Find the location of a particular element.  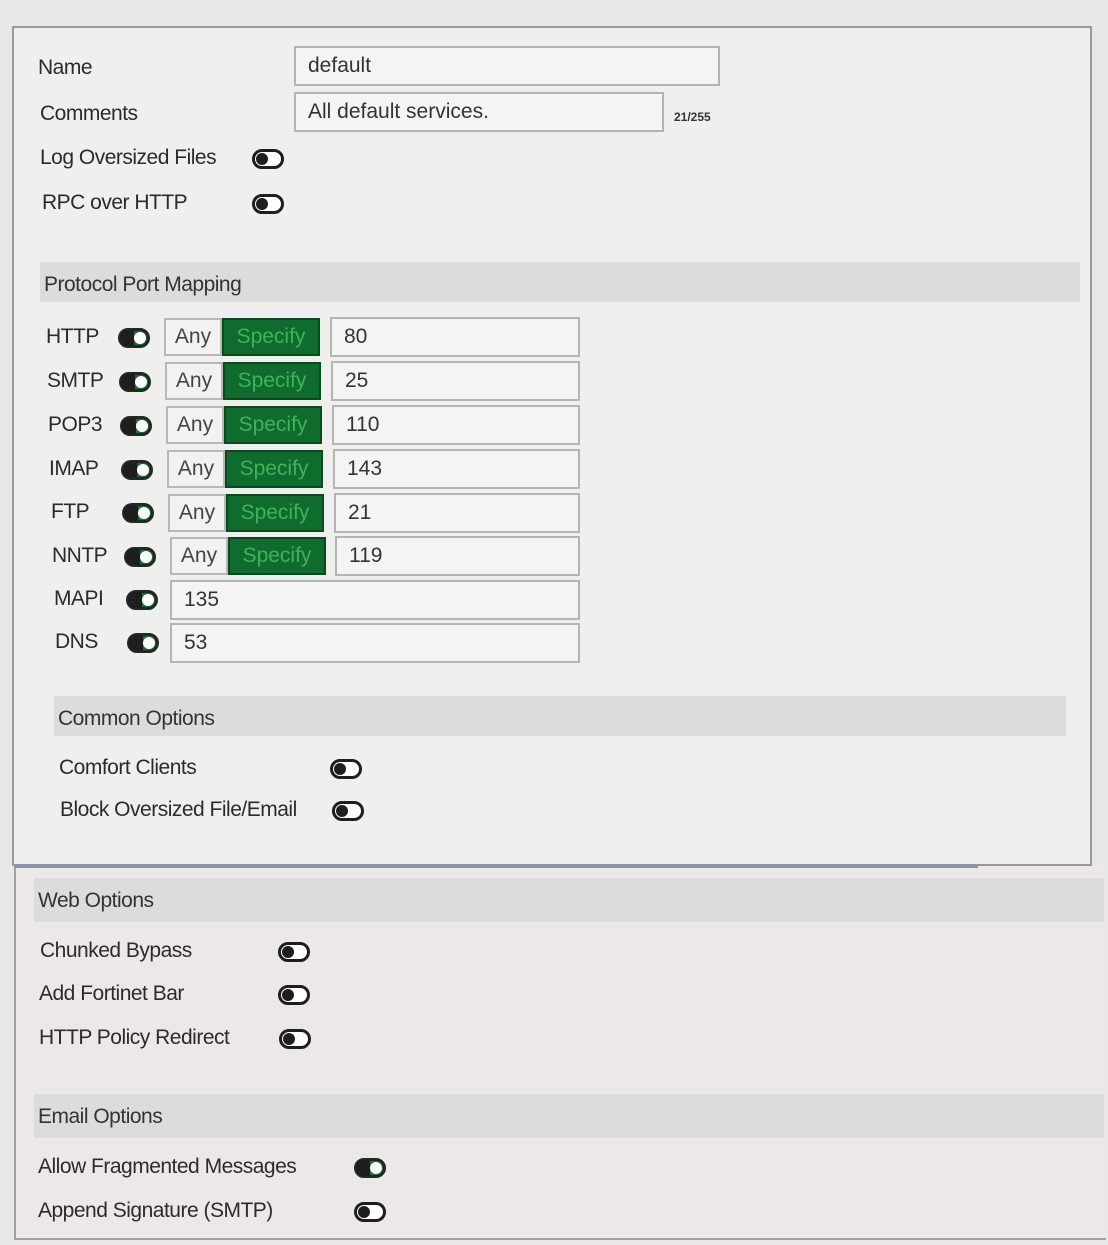

block-oversized-label: Block Oversized File/Email is located at coordinates (178, 809).